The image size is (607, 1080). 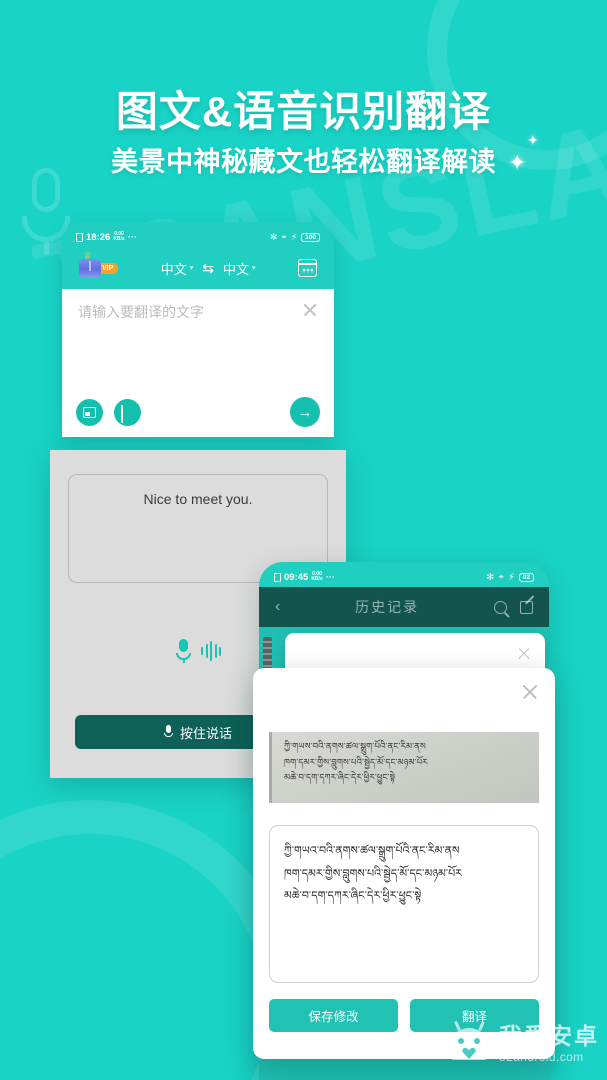 I want to click on status-time: 18:26, so click(x=98, y=237).